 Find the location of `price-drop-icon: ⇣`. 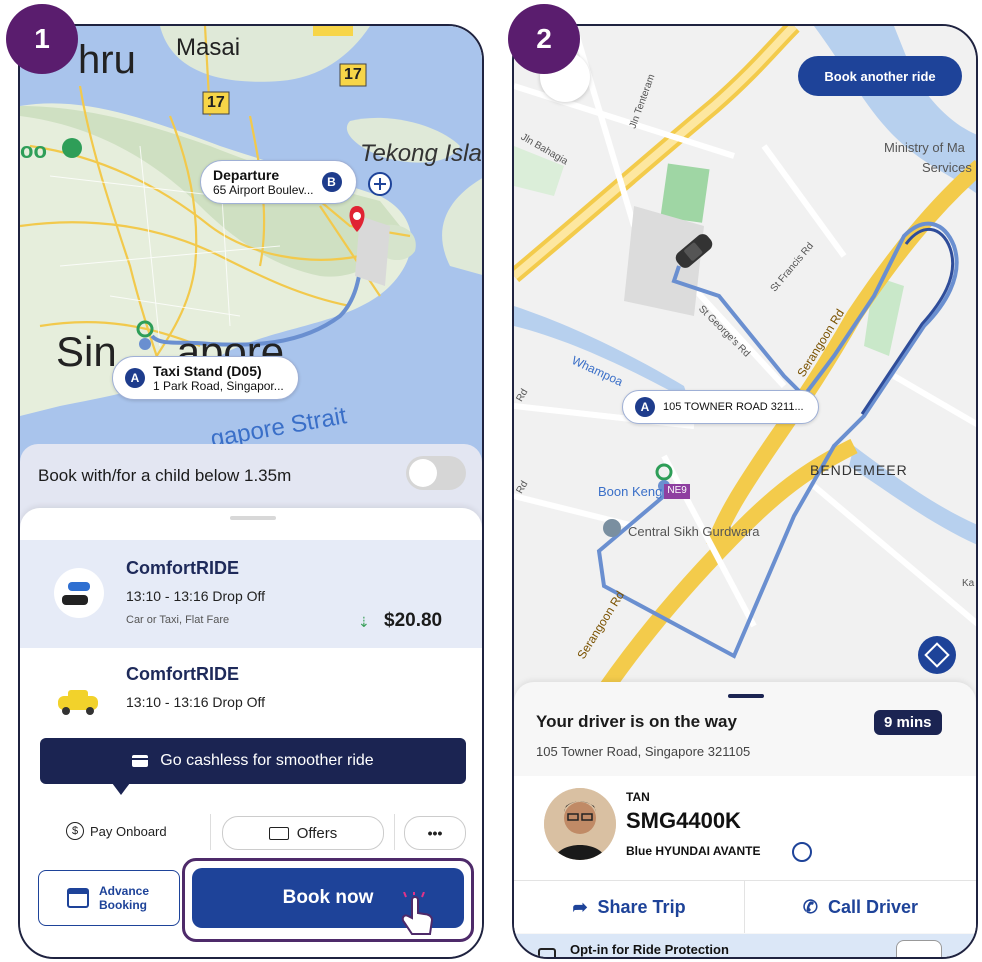

price-drop-icon: ⇣ is located at coordinates (364, 622).